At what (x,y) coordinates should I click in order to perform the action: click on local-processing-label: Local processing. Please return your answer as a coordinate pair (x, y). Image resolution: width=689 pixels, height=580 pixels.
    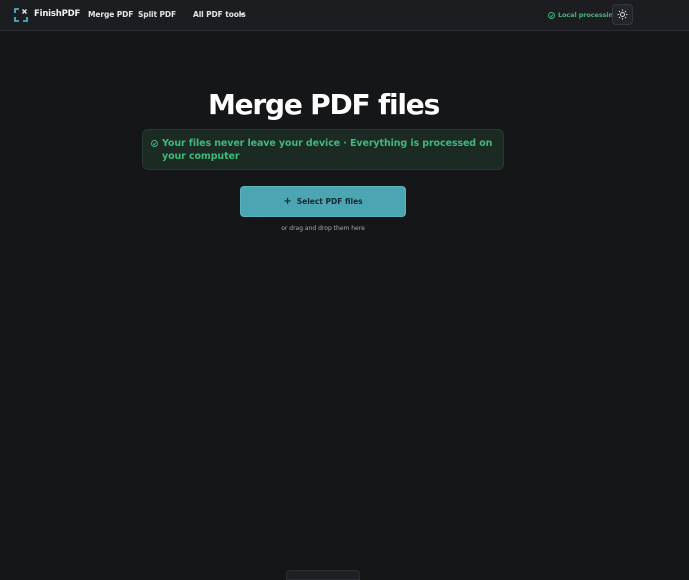
    Looking at the image, I should click on (588, 15).